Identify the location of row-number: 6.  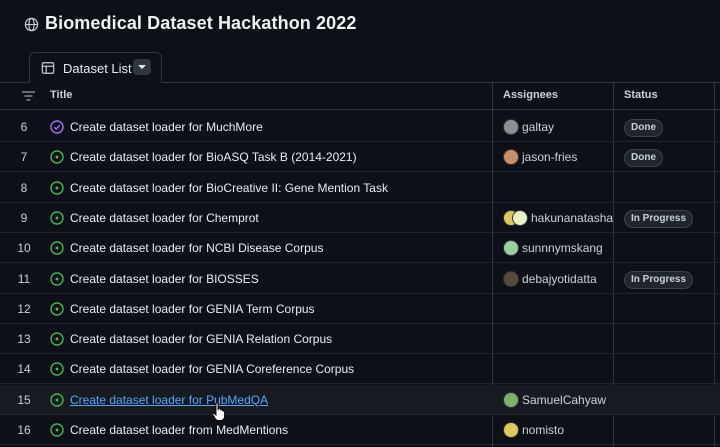
(24, 127).